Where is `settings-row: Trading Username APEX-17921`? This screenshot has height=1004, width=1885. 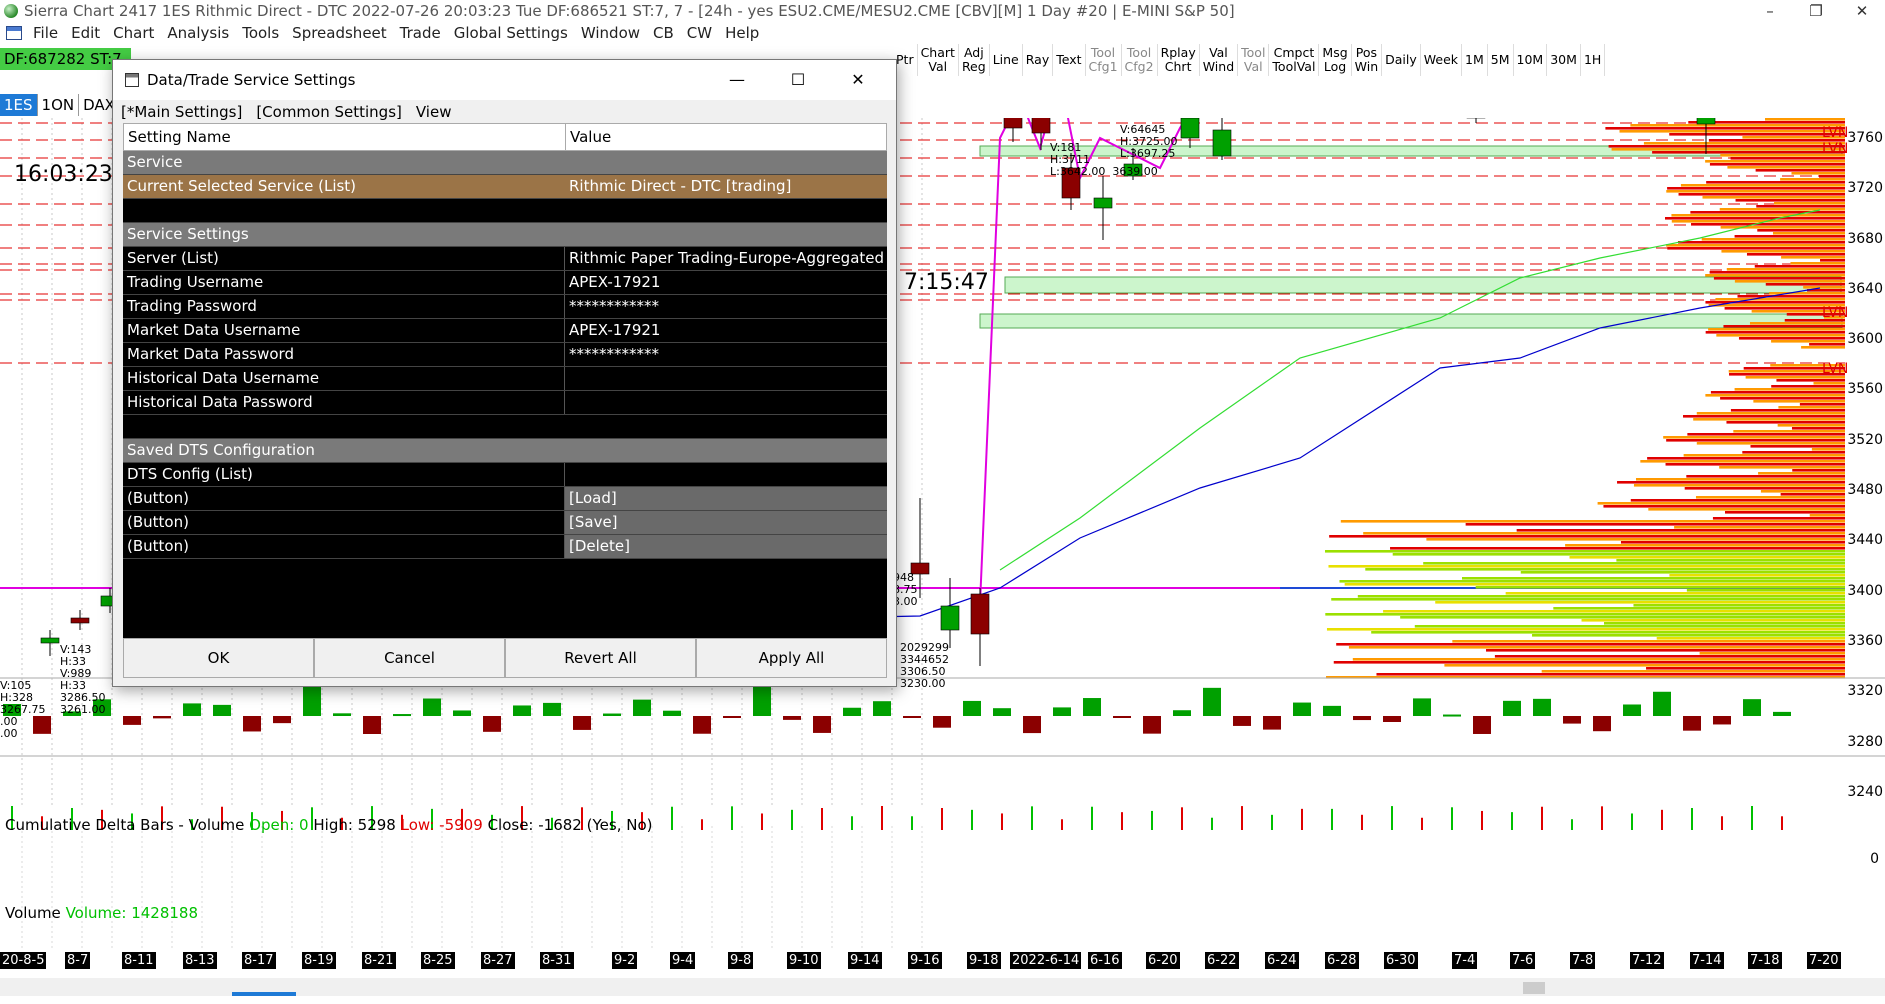 settings-row: Trading Username APEX-17921 is located at coordinates (505, 283).